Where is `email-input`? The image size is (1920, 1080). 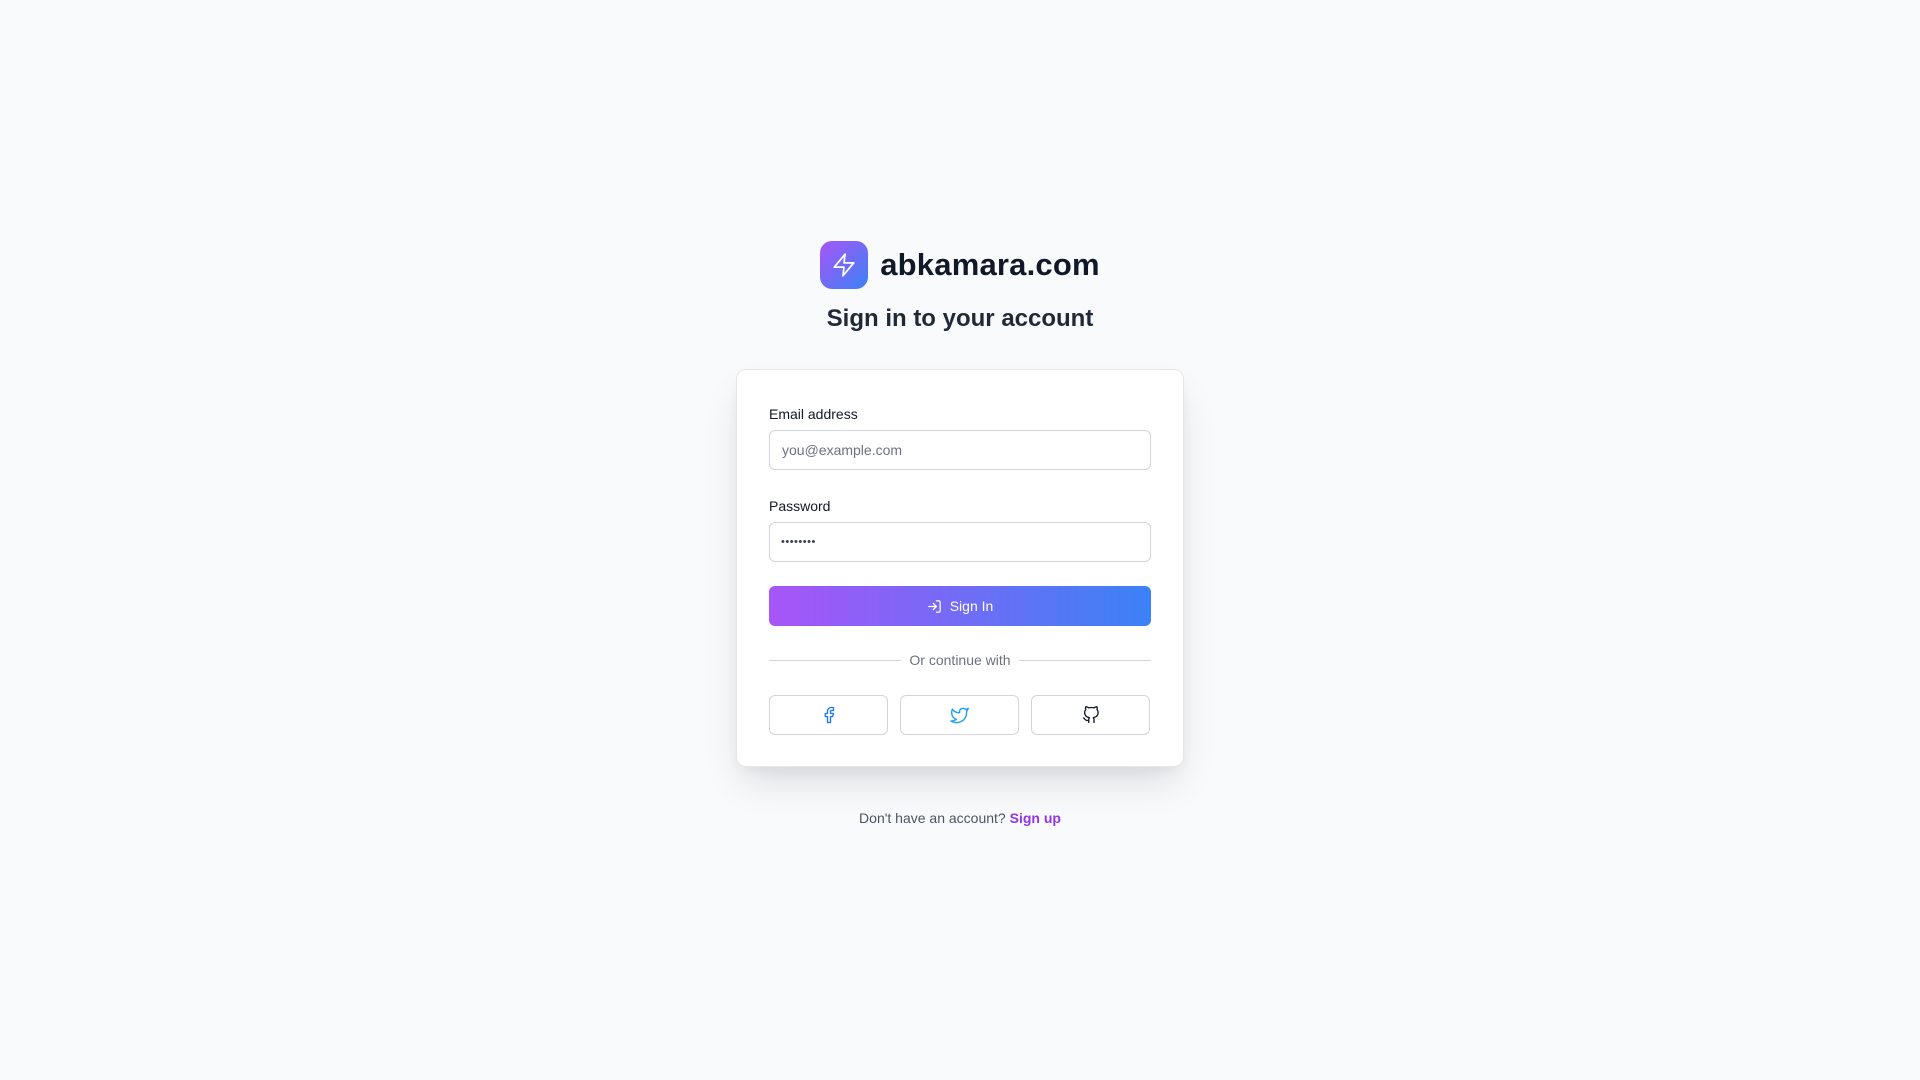 email-input is located at coordinates (960, 450).